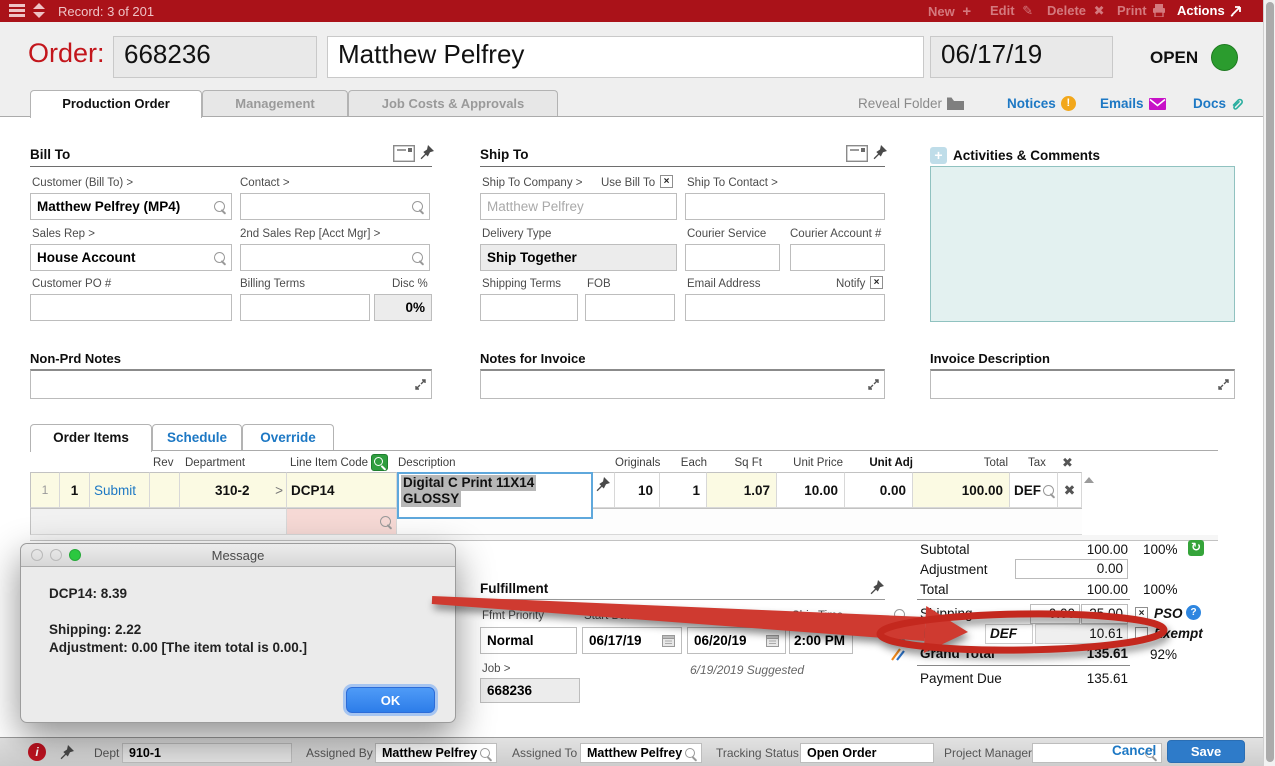  What do you see at coordinates (1009, 634) in the screenshot?
I see `tax-code-field: DEF` at bounding box center [1009, 634].